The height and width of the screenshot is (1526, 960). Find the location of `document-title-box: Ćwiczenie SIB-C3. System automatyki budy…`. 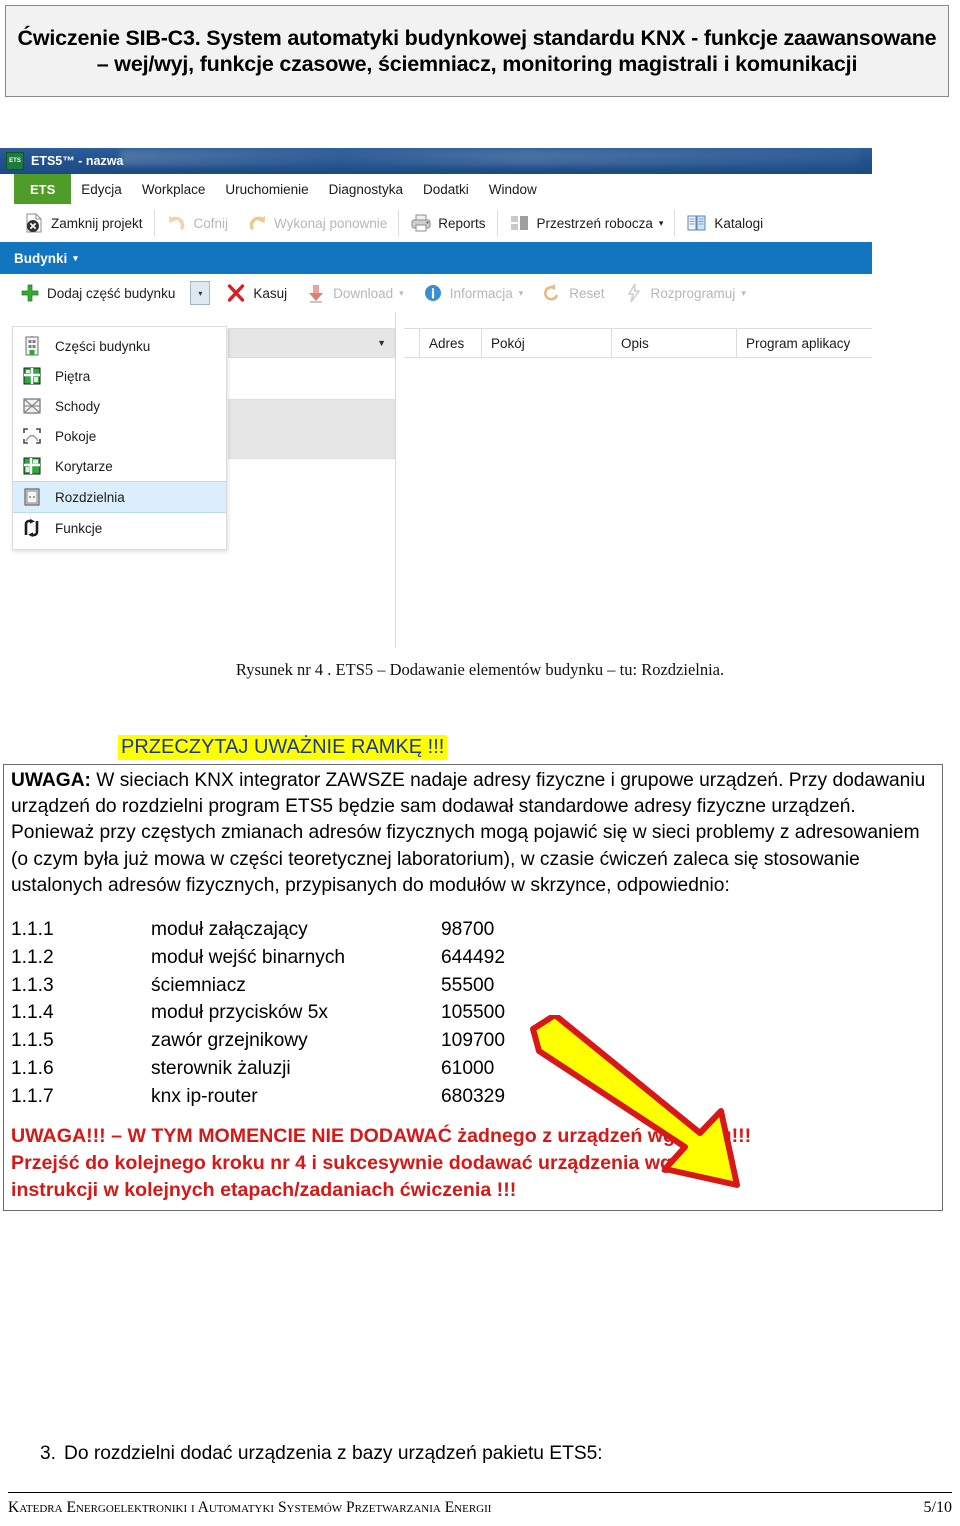

document-title-box: Ćwiczenie SIB-C3. System automatyki budy… is located at coordinates (477, 51).